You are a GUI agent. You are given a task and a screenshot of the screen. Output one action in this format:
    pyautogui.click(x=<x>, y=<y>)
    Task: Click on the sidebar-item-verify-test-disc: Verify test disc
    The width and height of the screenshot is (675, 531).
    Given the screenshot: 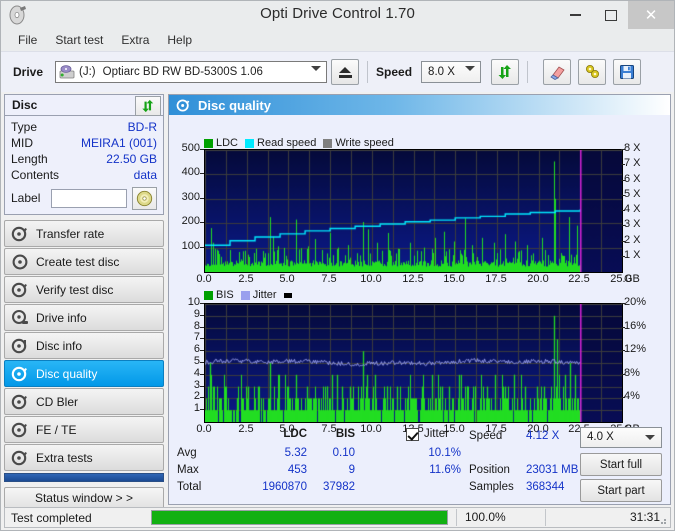 What is the action you would take?
    pyautogui.click(x=84, y=289)
    